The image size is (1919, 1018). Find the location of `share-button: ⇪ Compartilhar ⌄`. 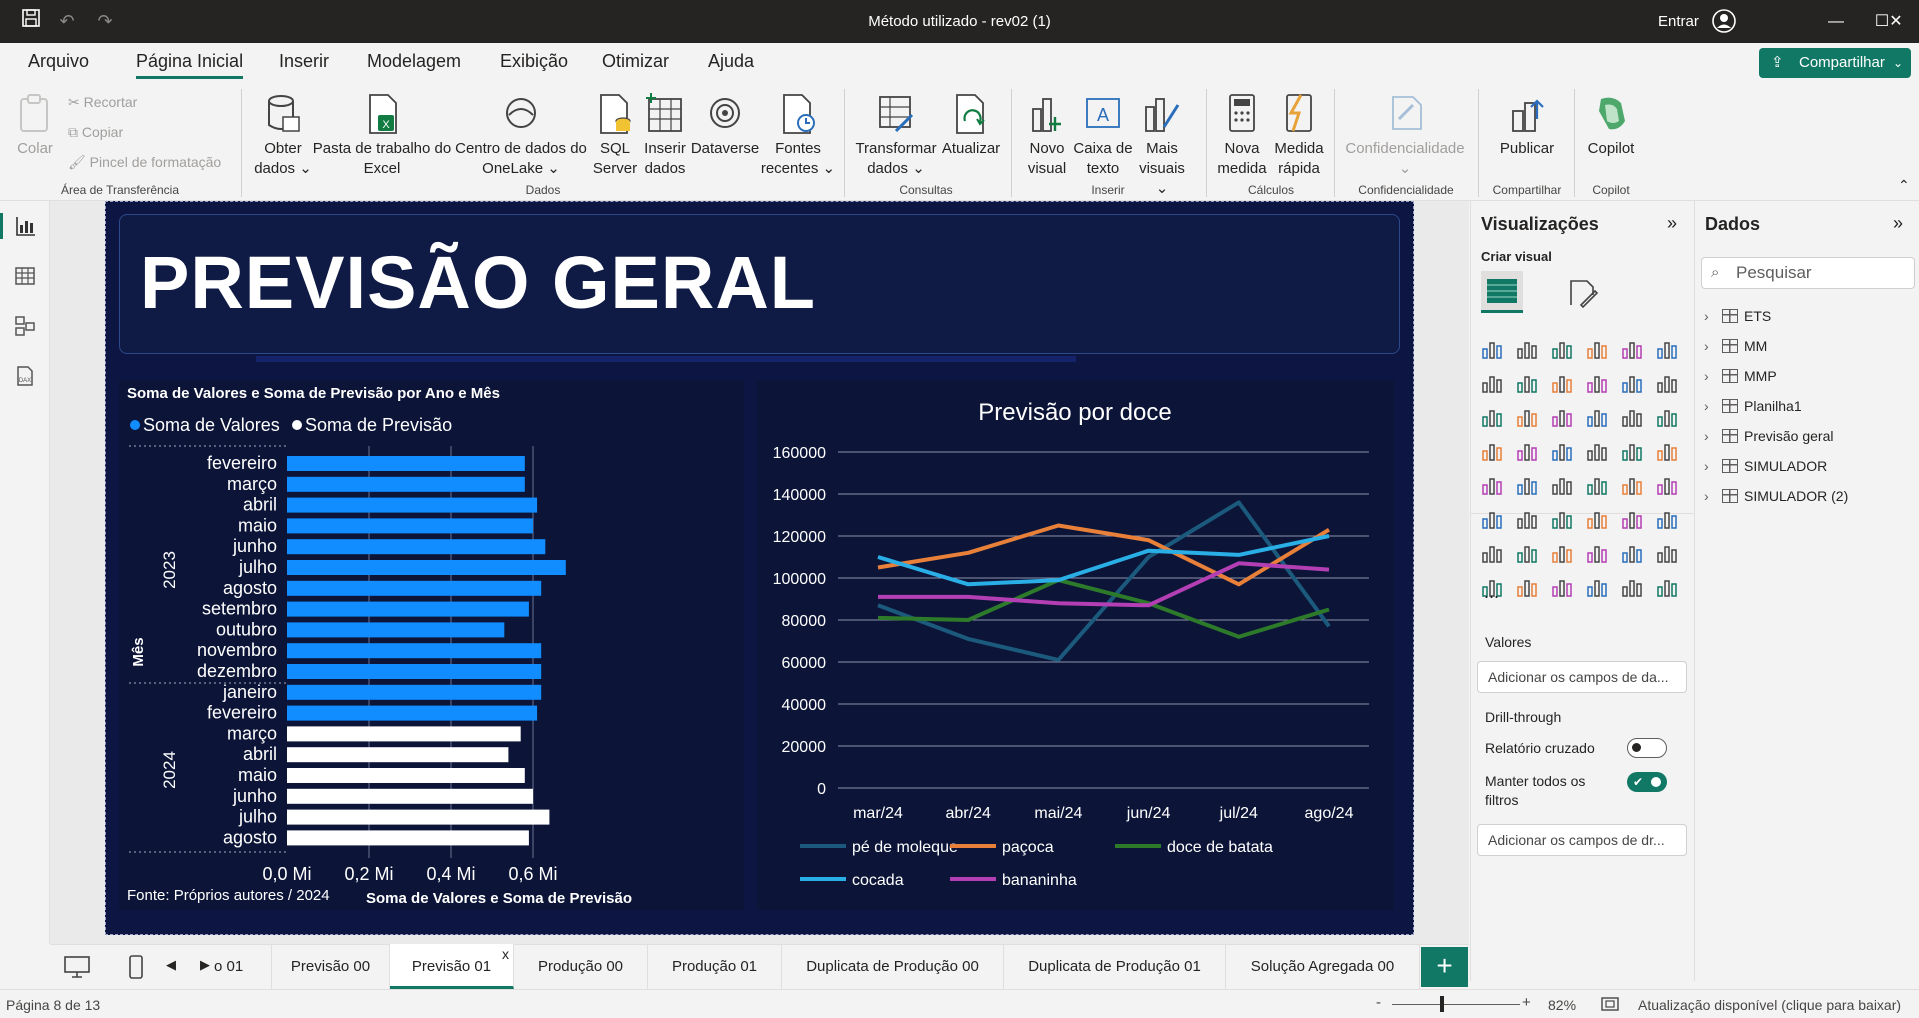

share-button: ⇪ Compartilhar ⌄ is located at coordinates (1835, 63).